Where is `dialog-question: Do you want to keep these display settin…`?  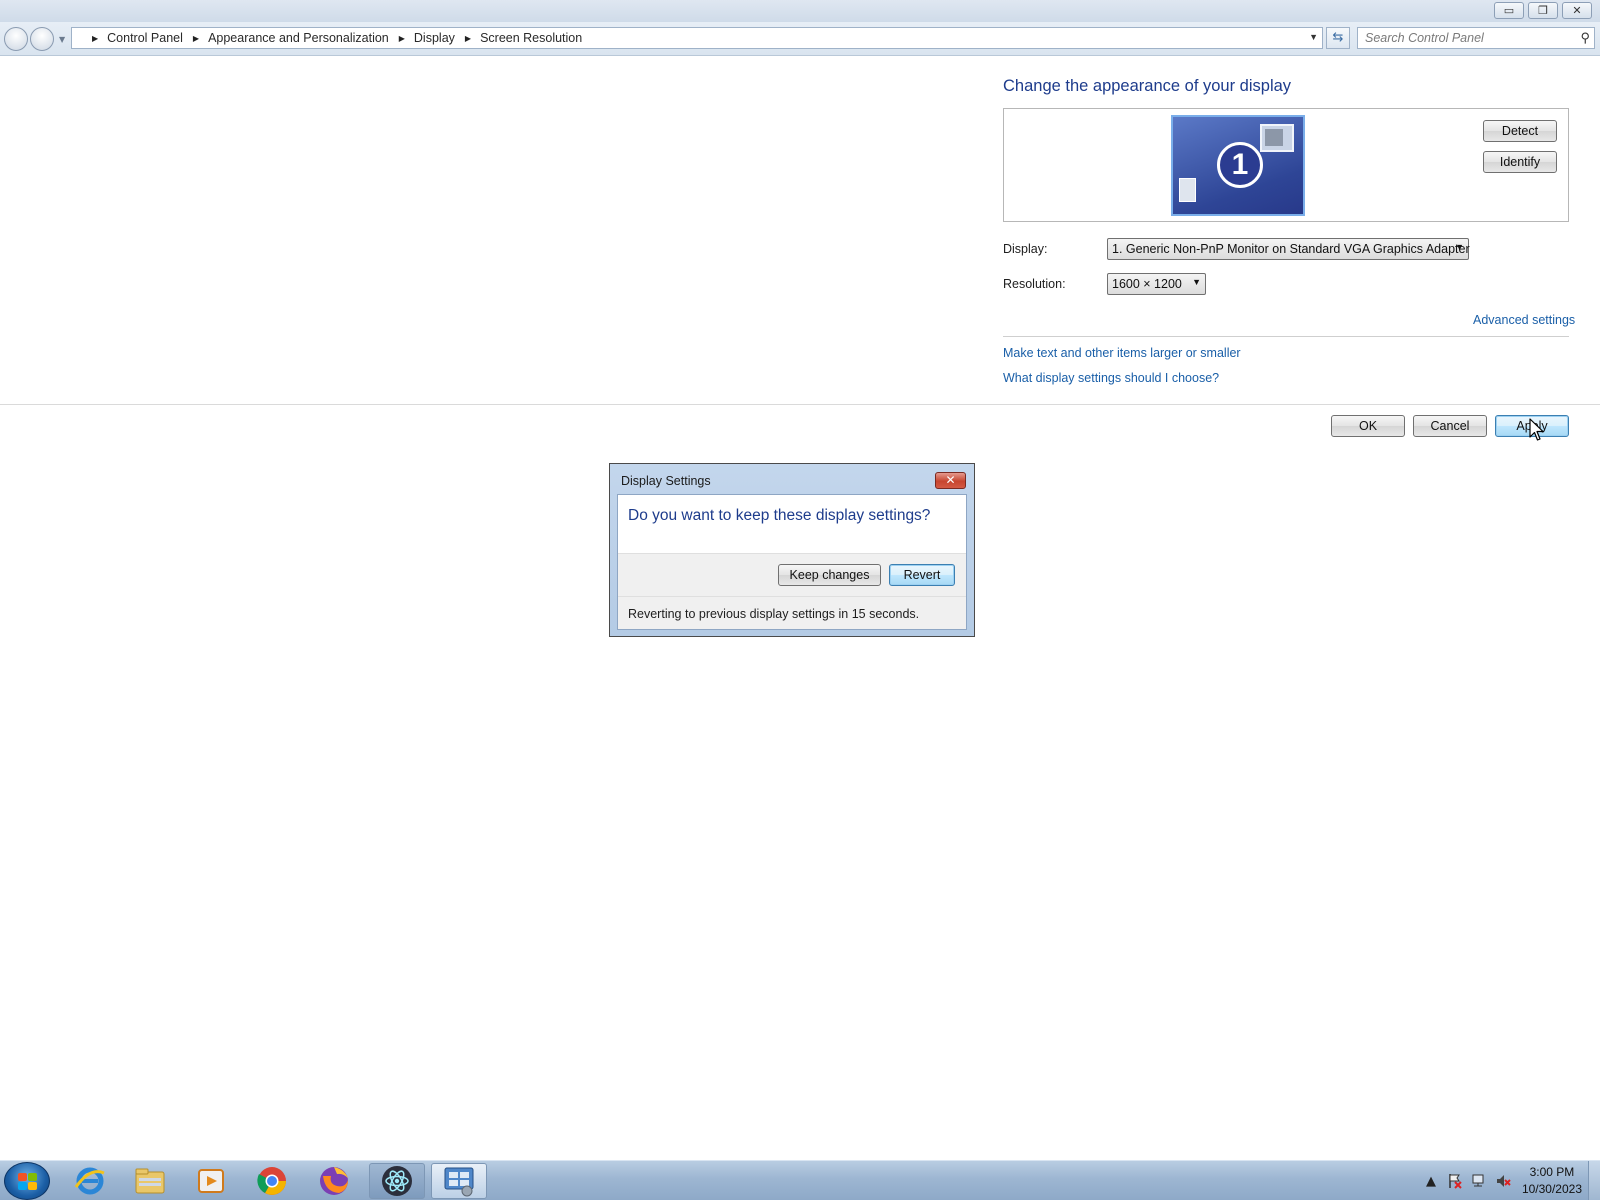 dialog-question: Do you want to keep these display settin… is located at coordinates (779, 515).